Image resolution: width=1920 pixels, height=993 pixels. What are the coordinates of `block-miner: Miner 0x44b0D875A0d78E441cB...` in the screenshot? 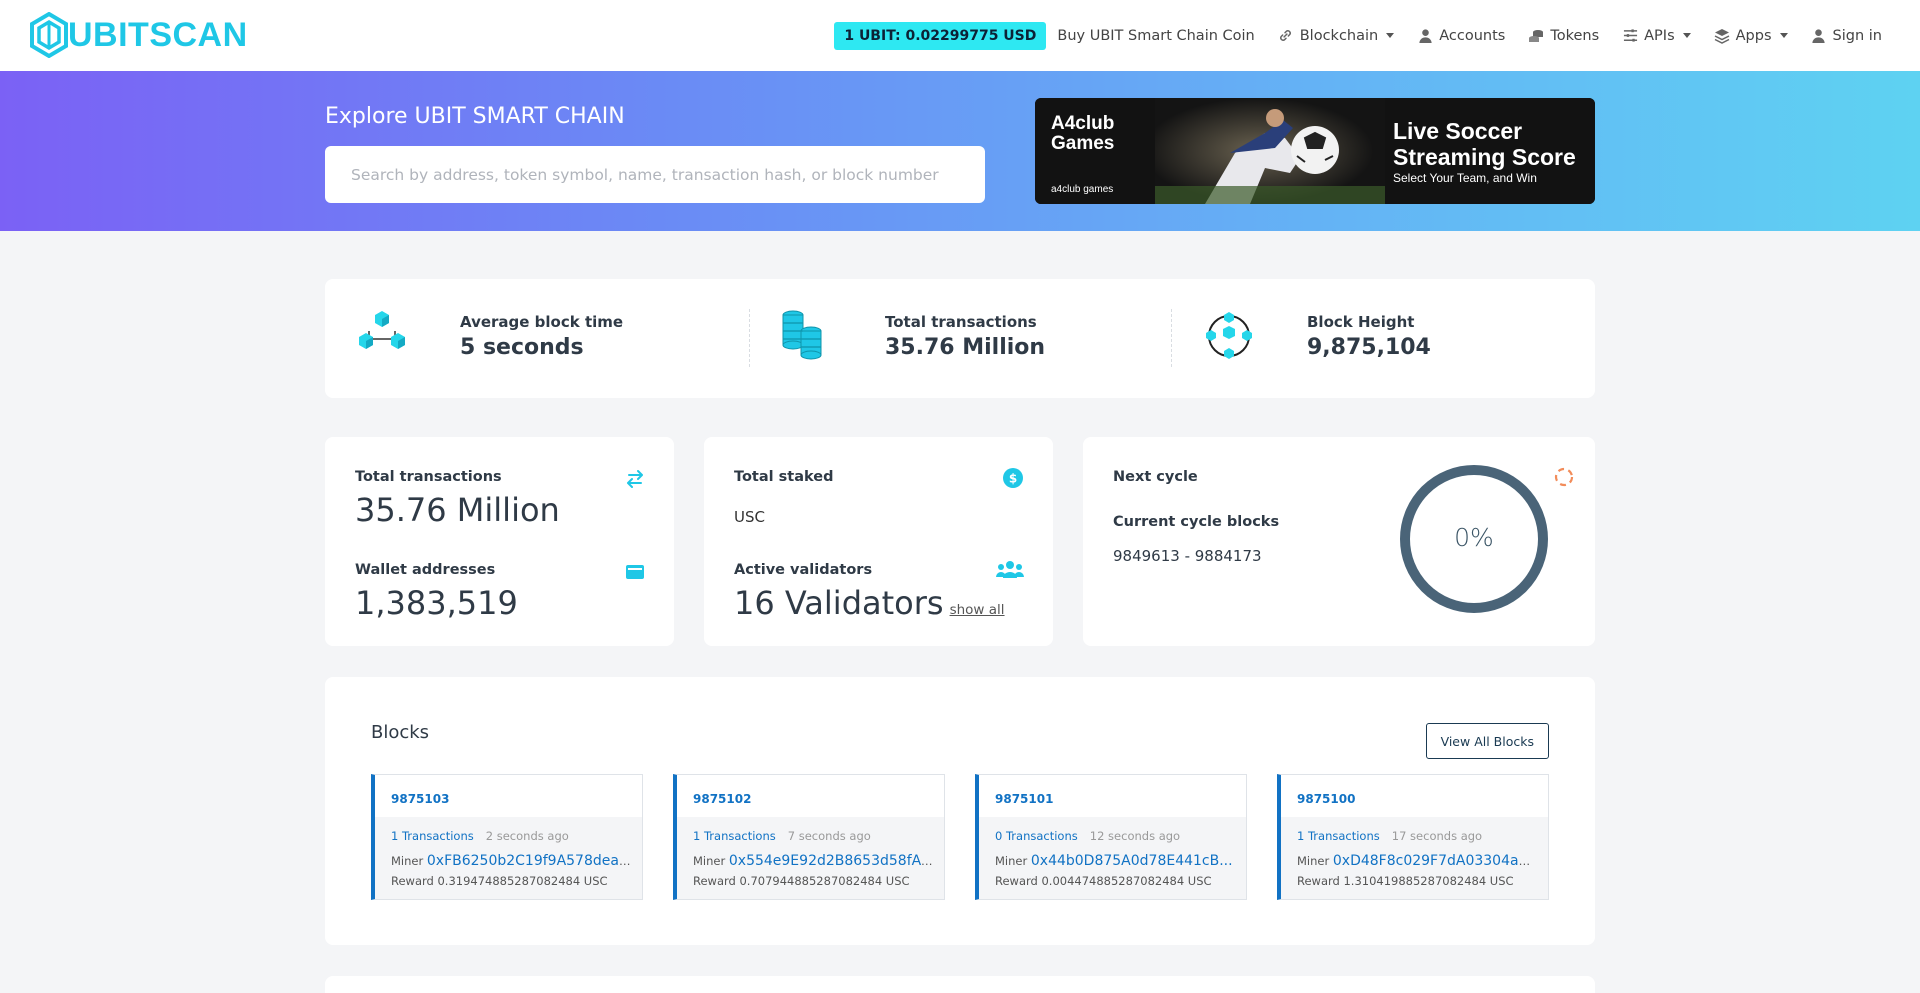 It's located at (1115, 861).